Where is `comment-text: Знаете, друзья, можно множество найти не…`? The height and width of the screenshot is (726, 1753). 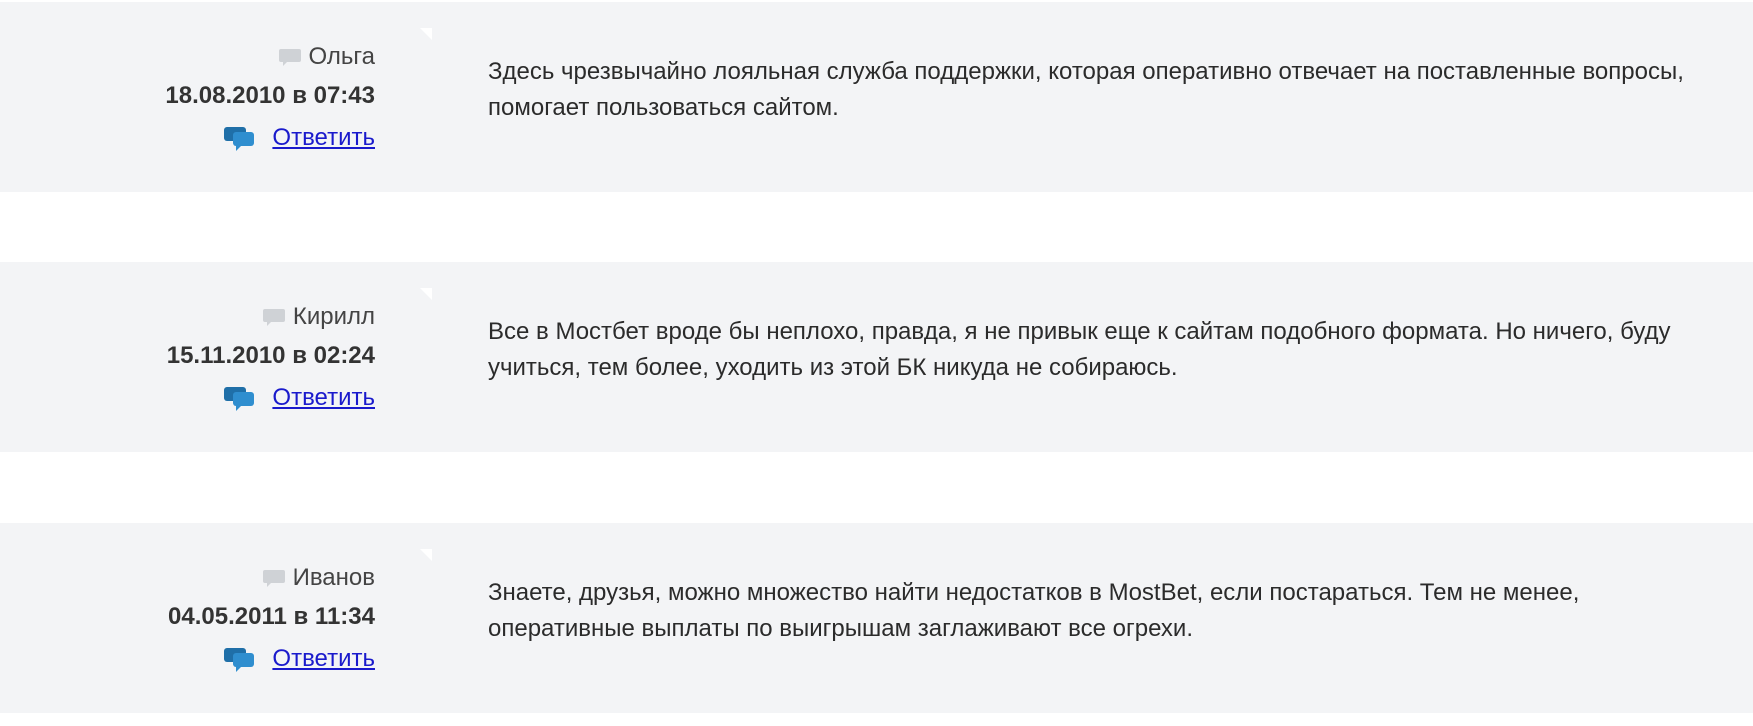
comment-text: Знаете, друзья, можно множество найти не… is located at coordinates (1034, 610).